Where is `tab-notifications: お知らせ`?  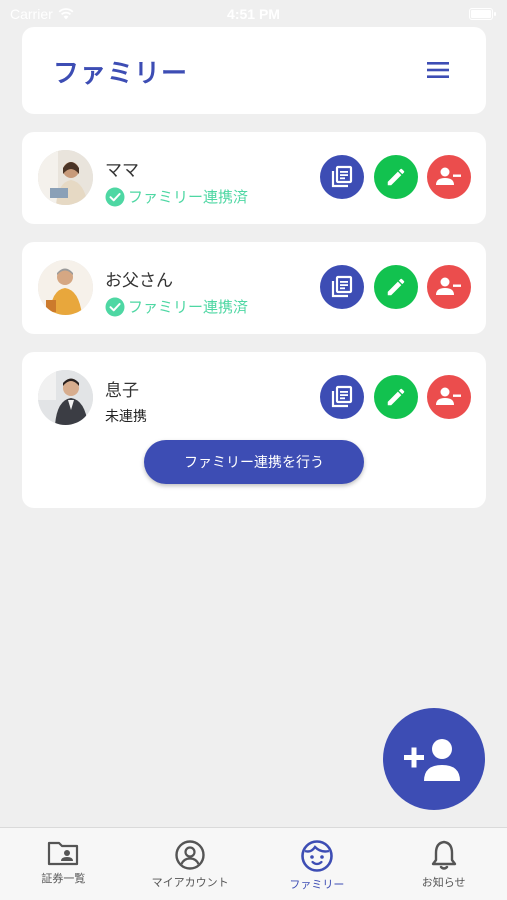
tab-notifications: お知らせ is located at coordinates (443, 864).